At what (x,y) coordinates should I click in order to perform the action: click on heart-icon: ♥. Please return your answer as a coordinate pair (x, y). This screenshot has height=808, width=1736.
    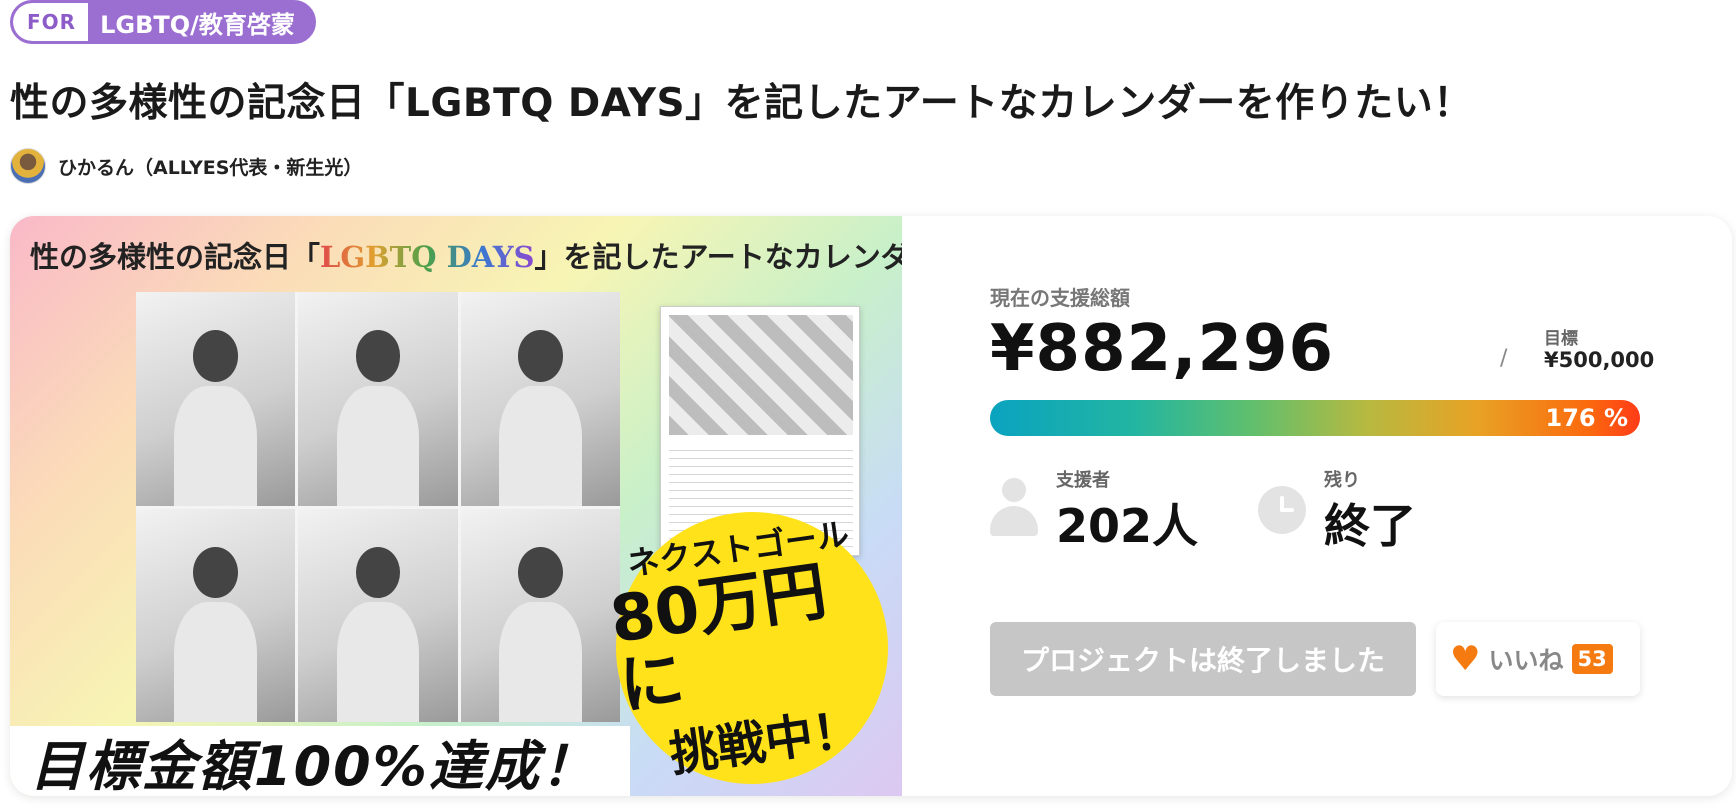
    Looking at the image, I should click on (1465, 659).